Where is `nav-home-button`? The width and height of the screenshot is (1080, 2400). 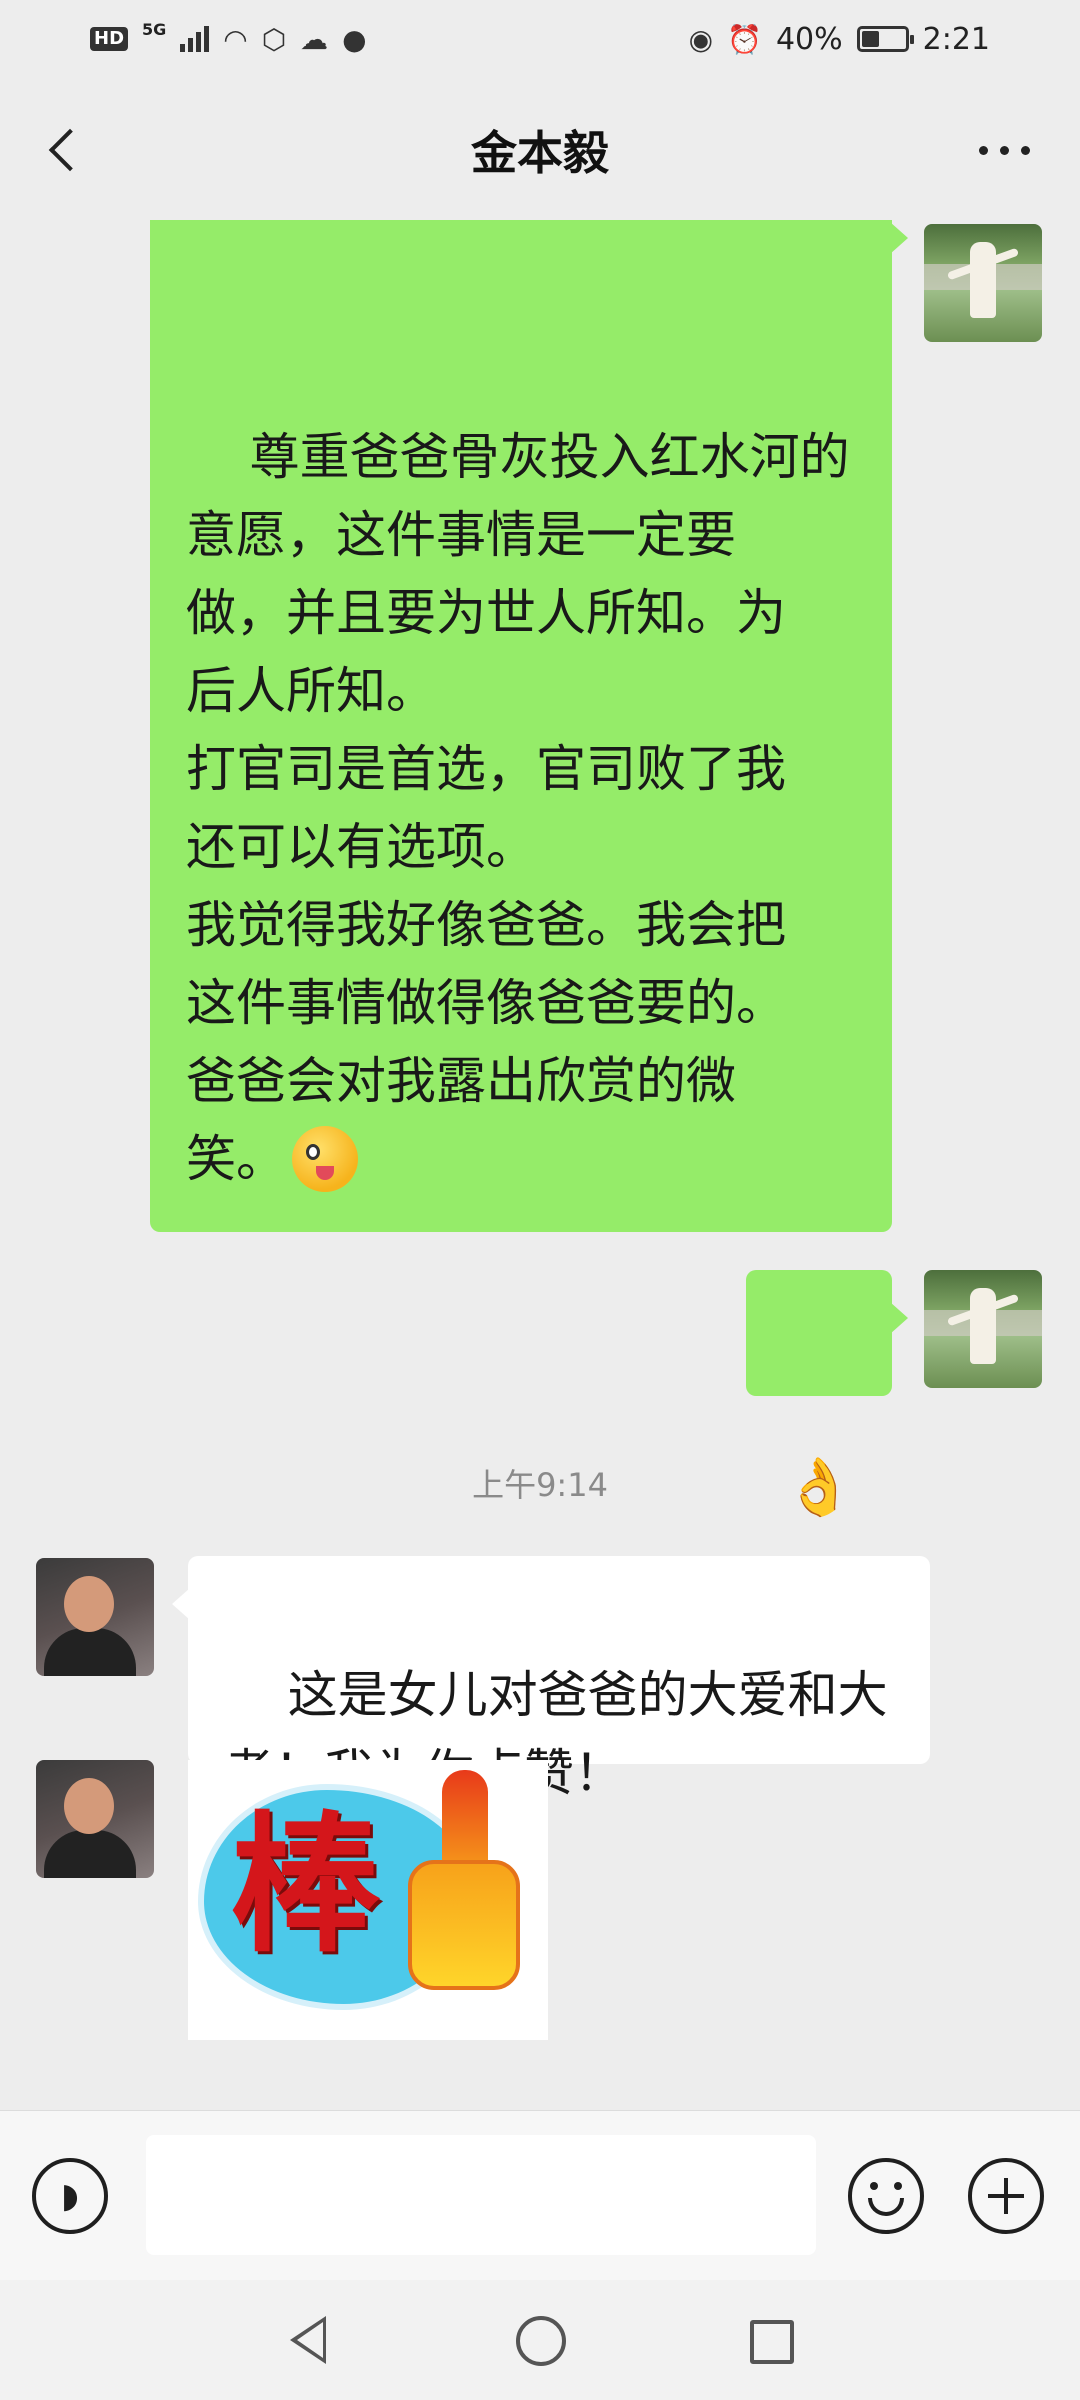 nav-home-button is located at coordinates (541, 2341).